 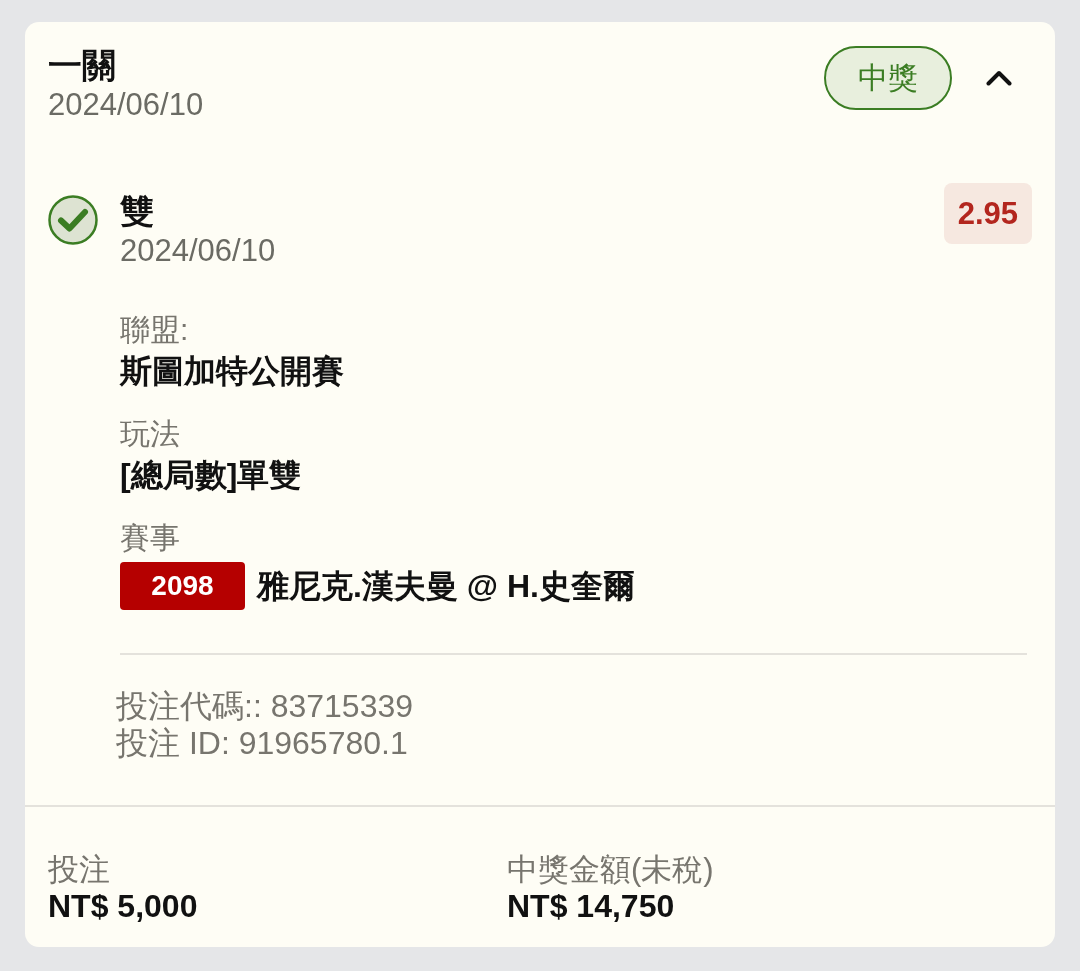 I want to click on amount-value: NT$ 14,750, so click(x=591, y=906).